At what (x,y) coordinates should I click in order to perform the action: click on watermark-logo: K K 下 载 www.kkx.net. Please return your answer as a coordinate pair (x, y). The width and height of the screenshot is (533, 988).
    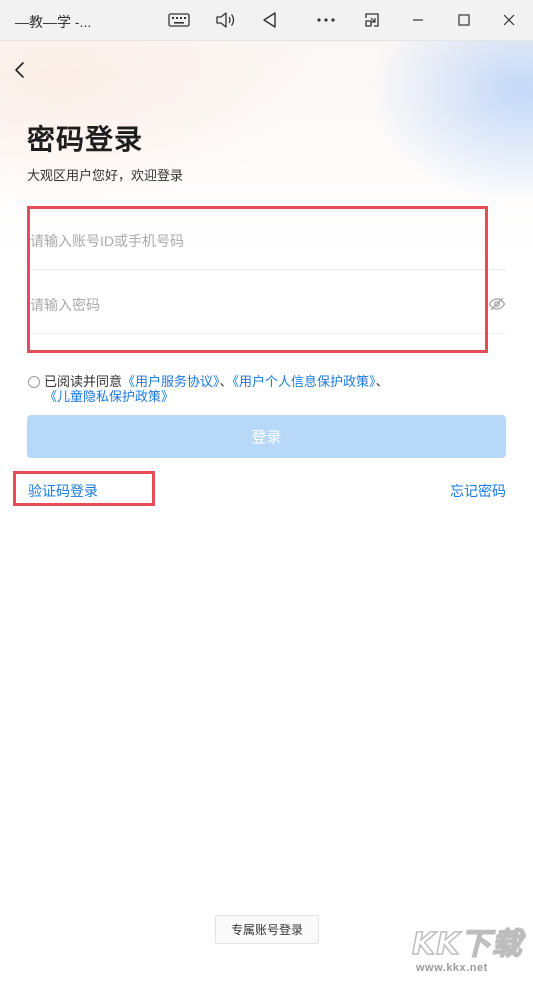
    Looking at the image, I should click on (471, 957).